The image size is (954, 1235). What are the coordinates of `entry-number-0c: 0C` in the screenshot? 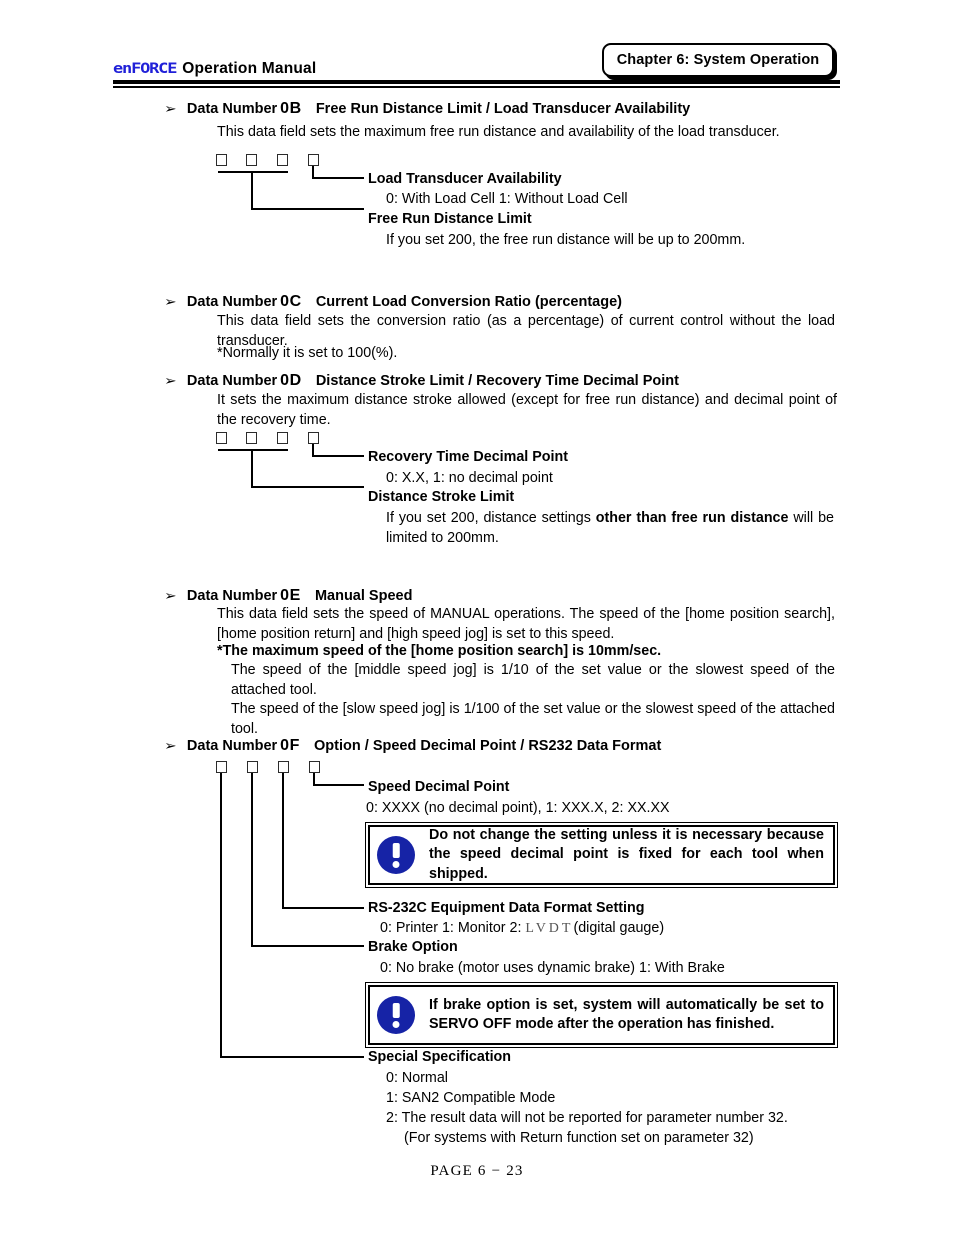 It's located at (291, 301).